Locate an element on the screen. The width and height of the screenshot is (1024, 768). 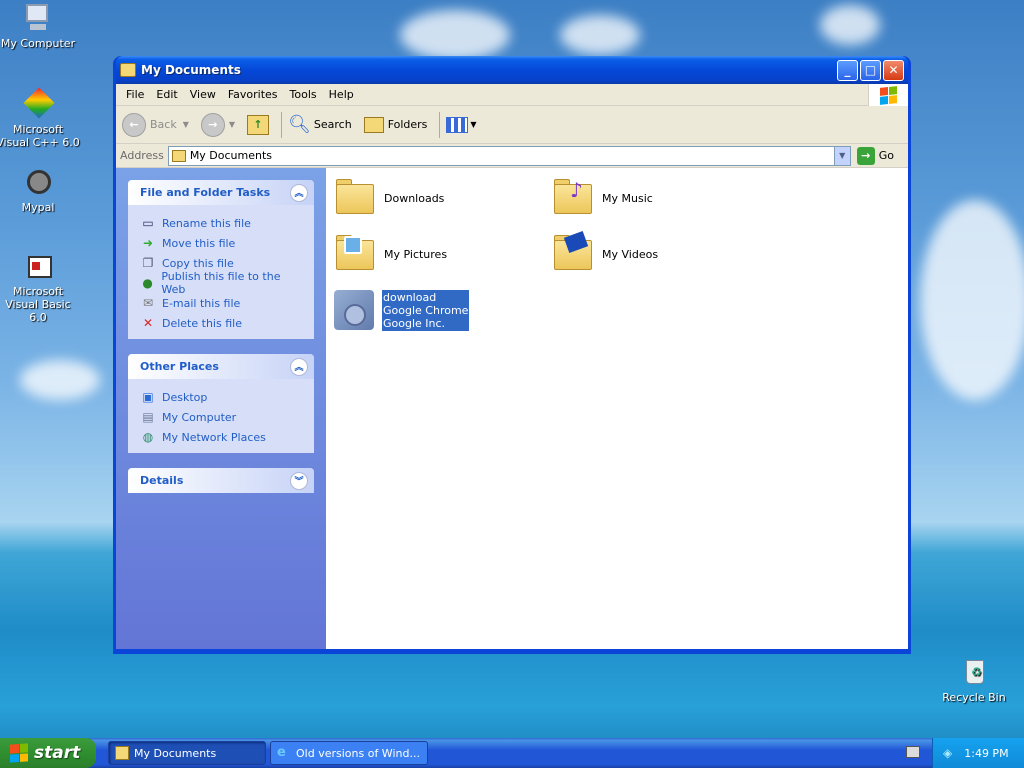
file-name-line: Google Inc. is located at coordinates (414, 323).